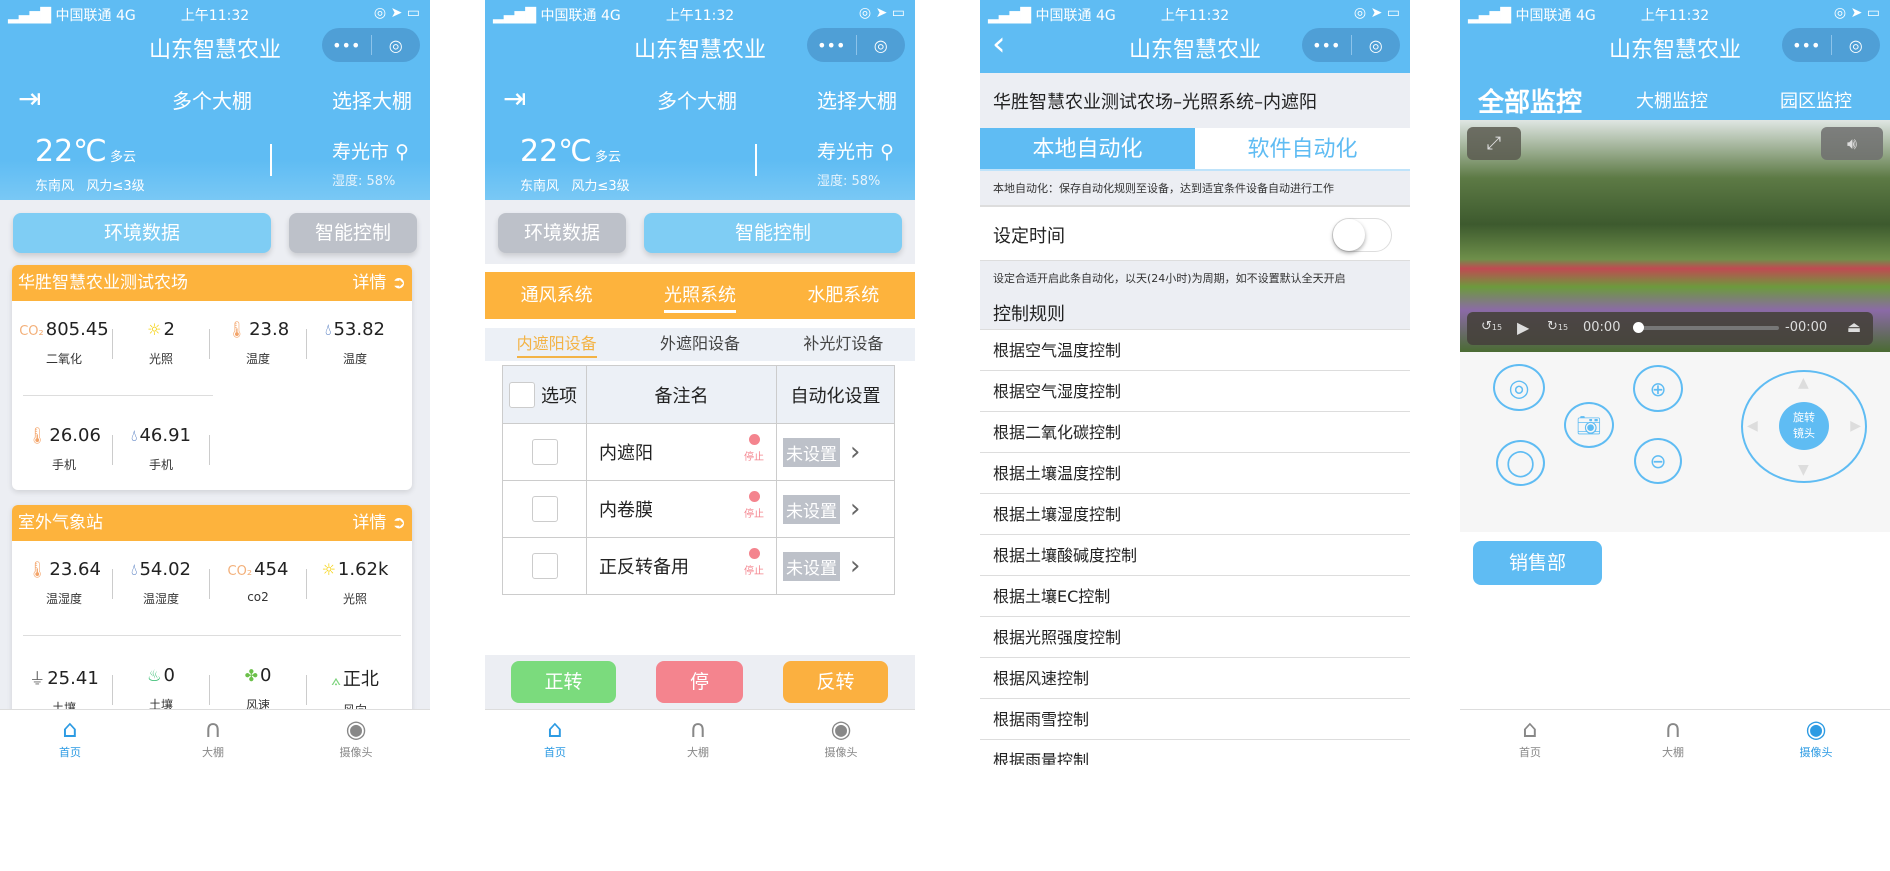  What do you see at coordinates (1658, 388) in the screenshot?
I see `zoom-in-icon: ⊕` at bounding box center [1658, 388].